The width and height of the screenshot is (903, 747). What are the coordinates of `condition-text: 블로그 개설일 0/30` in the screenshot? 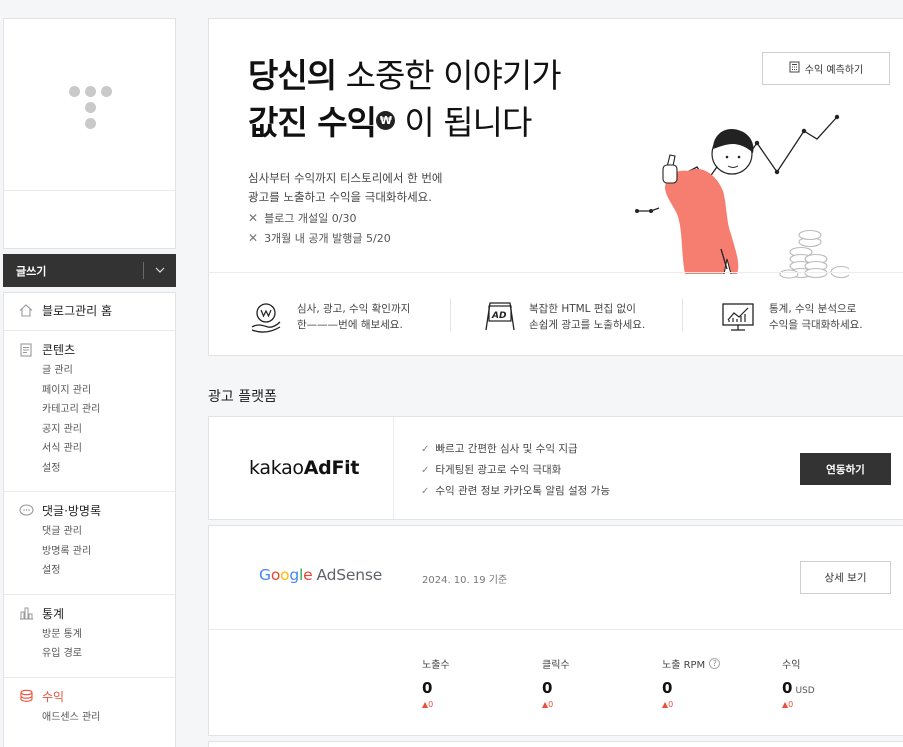 It's located at (310, 218).